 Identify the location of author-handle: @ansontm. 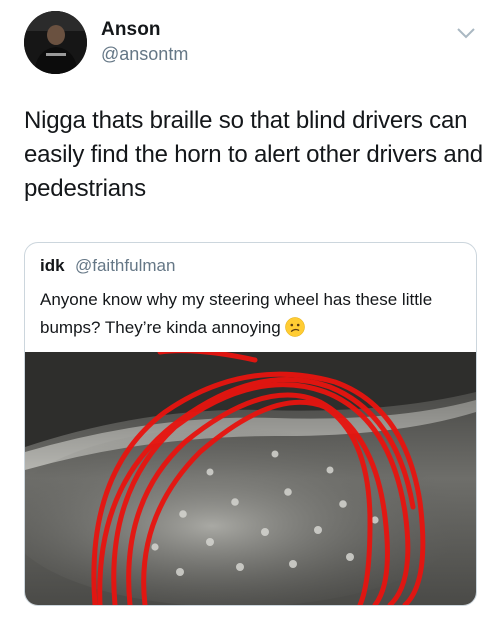
(144, 54).